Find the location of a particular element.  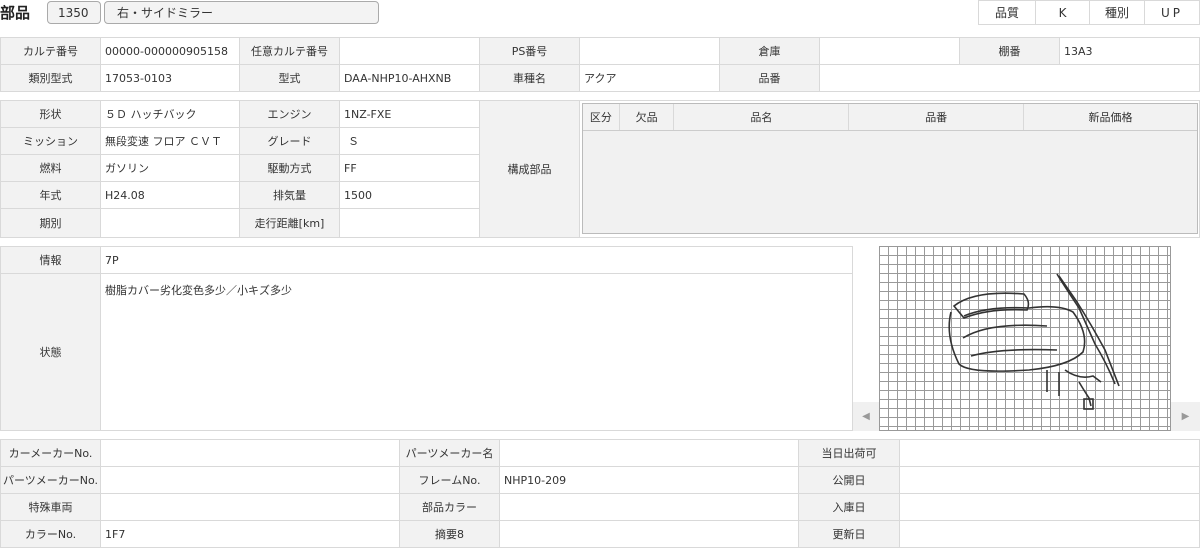

image-viewer: ◀ ▶ is located at coordinates (1026, 338).